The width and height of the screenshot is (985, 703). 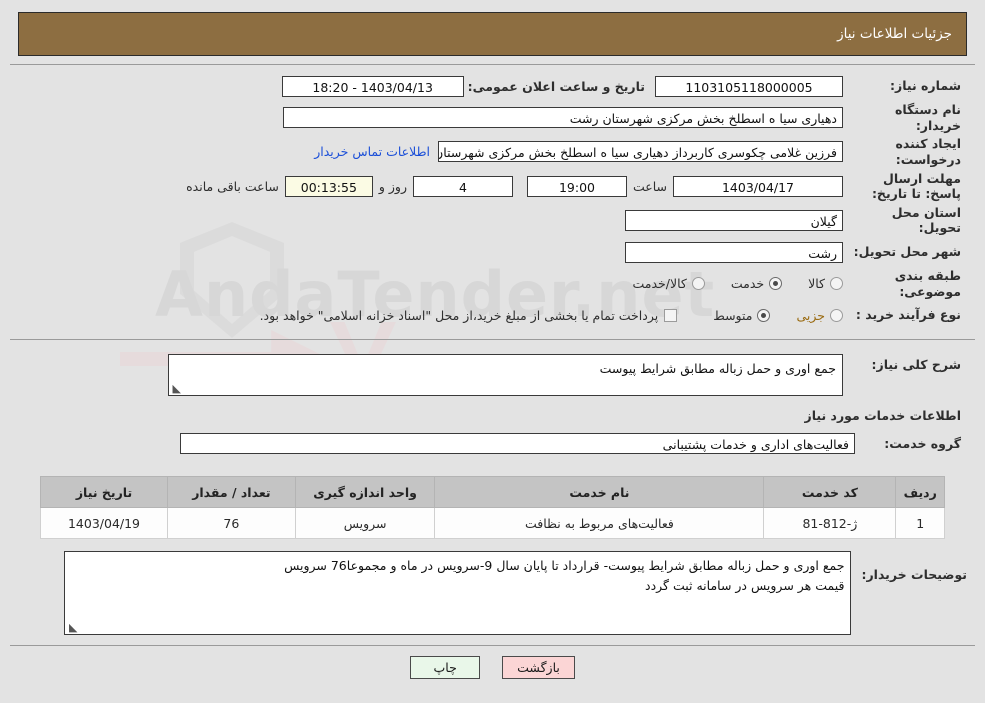 I want to click on cell-row-index: 1, so click(x=920, y=523).